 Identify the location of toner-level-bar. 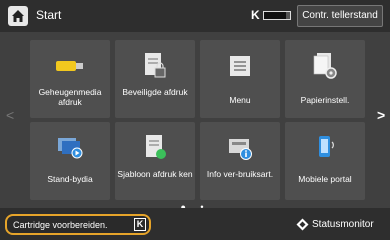
(277, 15).